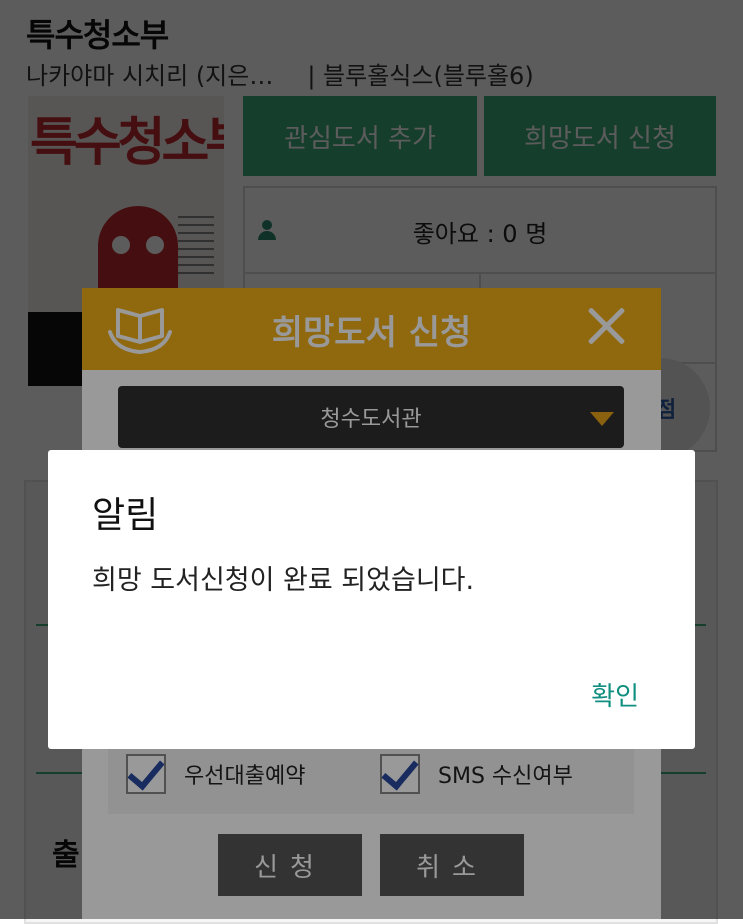  Describe the element at coordinates (125, 515) in the screenshot. I see `alert-title: 알림` at that location.